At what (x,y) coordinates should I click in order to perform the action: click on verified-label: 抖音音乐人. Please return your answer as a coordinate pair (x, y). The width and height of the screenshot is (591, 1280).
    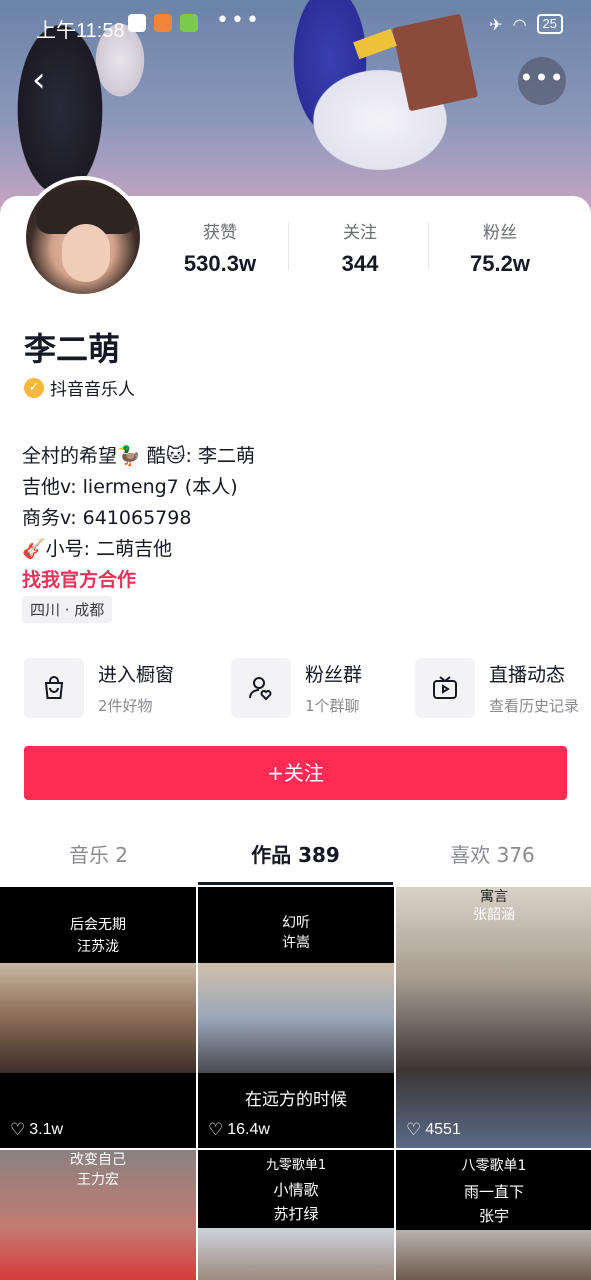
    Looking at the image, I should click on (92, 390).